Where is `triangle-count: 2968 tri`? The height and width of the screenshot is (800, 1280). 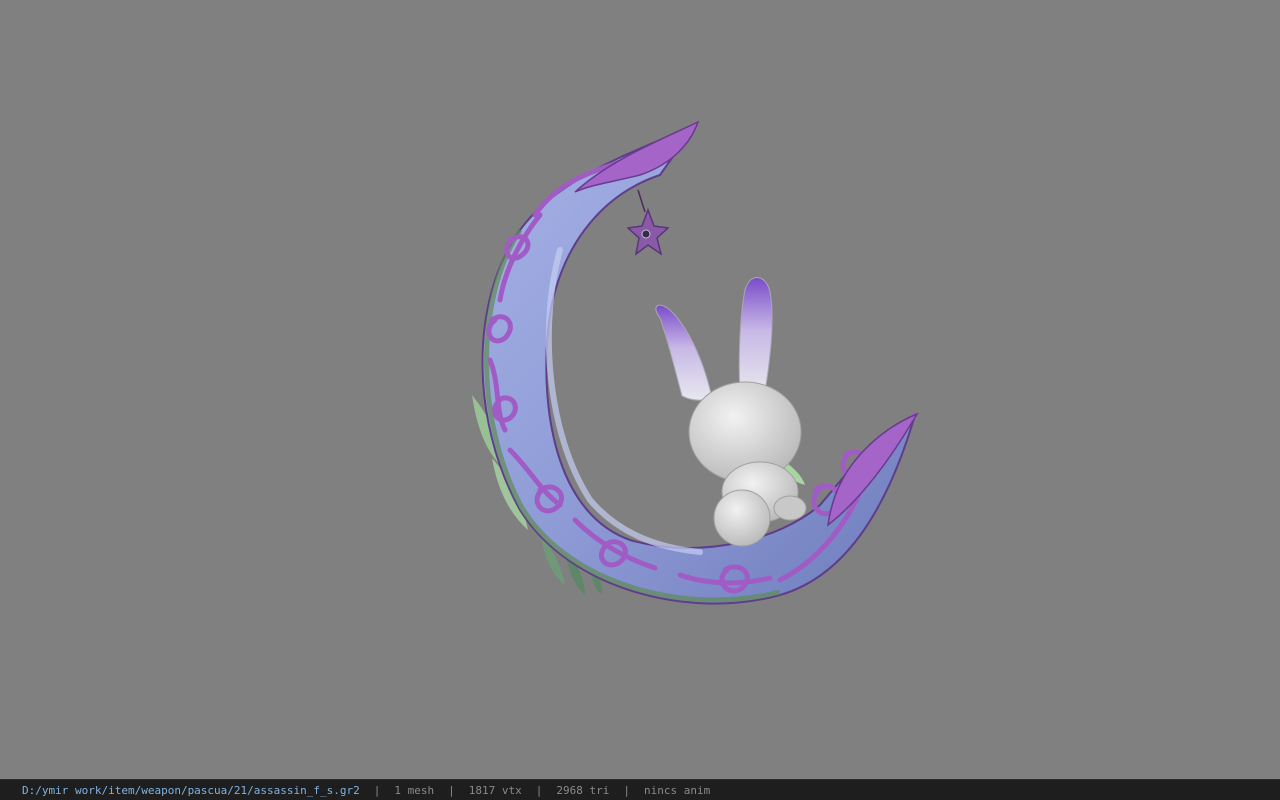
triangle-count: 2968 tri is located at coordinates (583, 790).